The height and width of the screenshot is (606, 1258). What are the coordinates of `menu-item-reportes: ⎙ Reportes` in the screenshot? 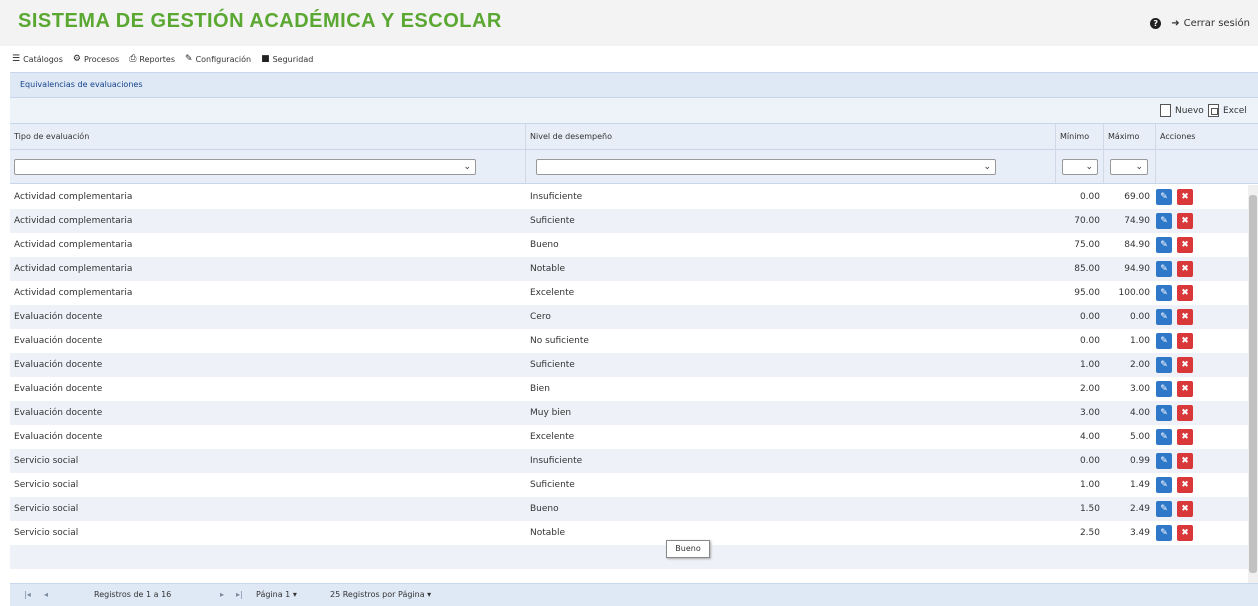 It's located at (152, 59).